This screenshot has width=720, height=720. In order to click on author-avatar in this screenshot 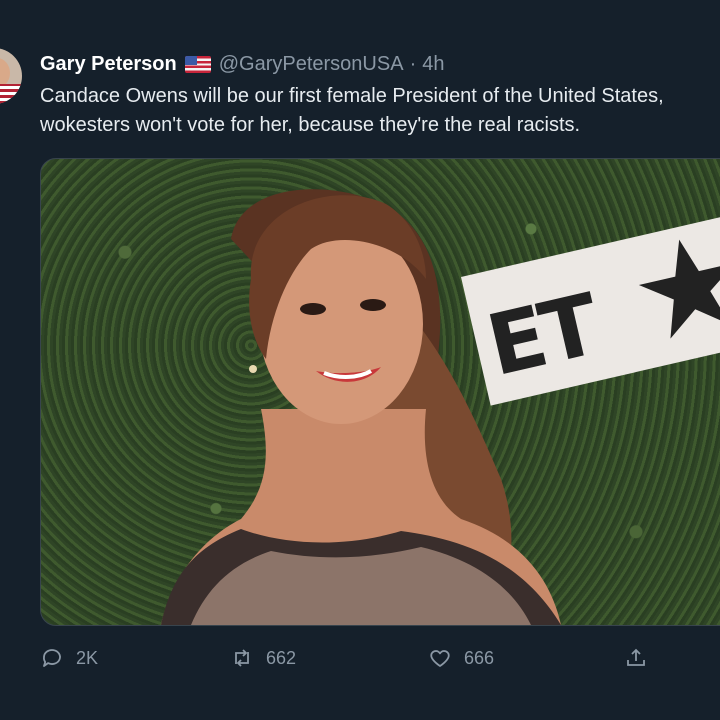, I will do `click(11, 76)`.